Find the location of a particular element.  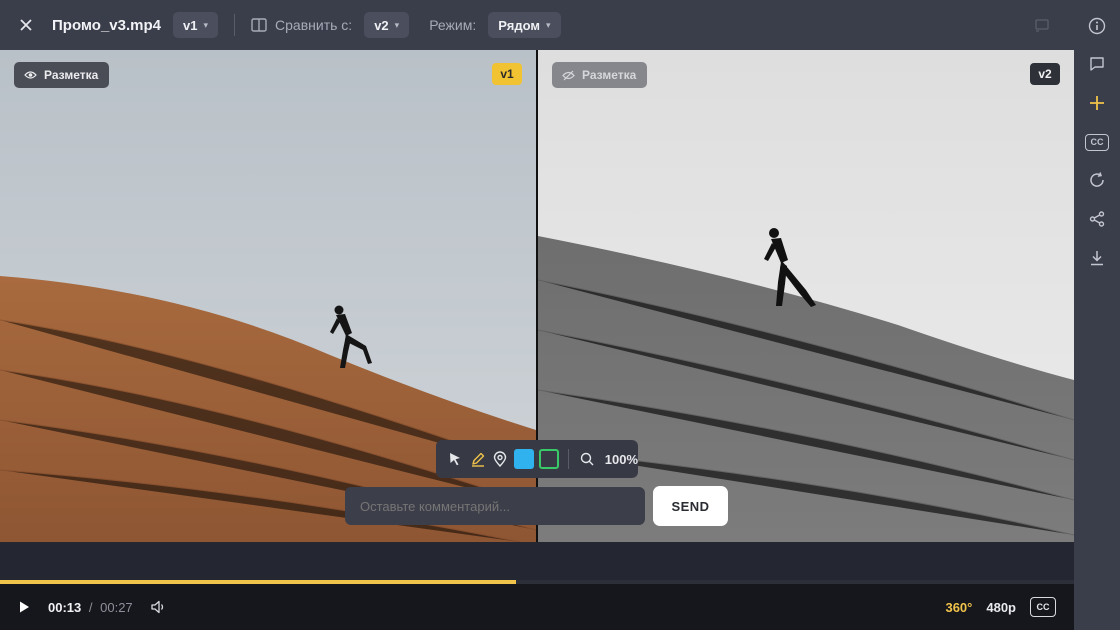

search-icon is located at coordinates (587, 459).